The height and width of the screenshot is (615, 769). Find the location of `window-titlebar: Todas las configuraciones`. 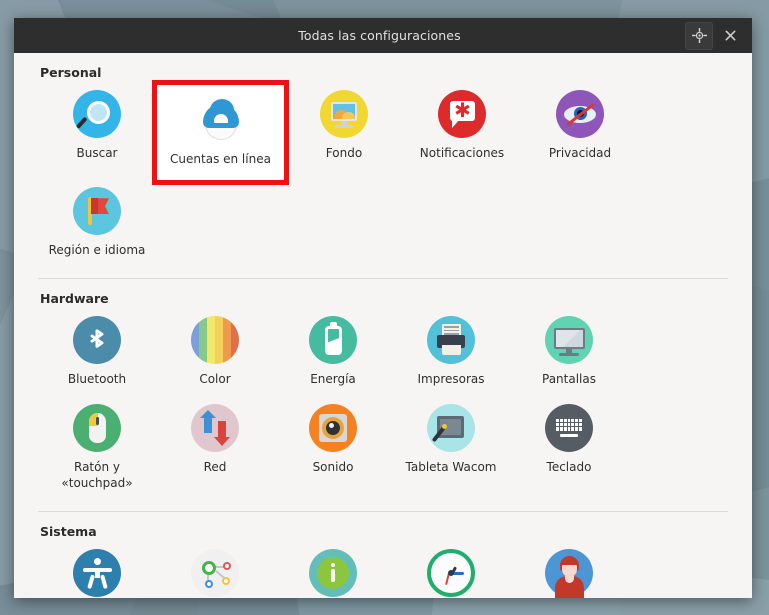

window-titlebar: Todas las configuraciones is located at coordinates (383, 35).